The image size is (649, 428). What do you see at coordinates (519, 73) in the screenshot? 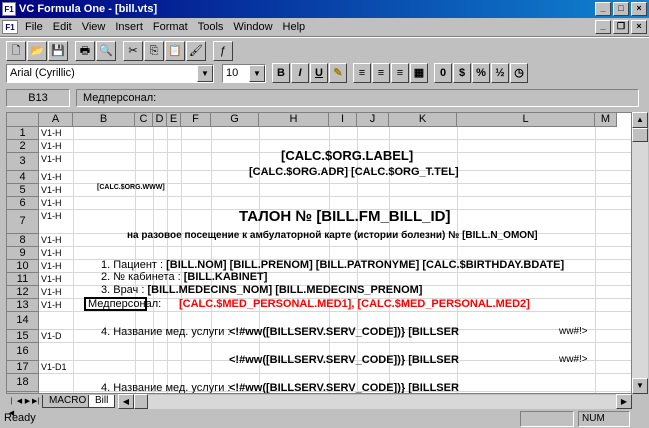
I see `time-format-icon: ◷` at bounding box center [519, 73].